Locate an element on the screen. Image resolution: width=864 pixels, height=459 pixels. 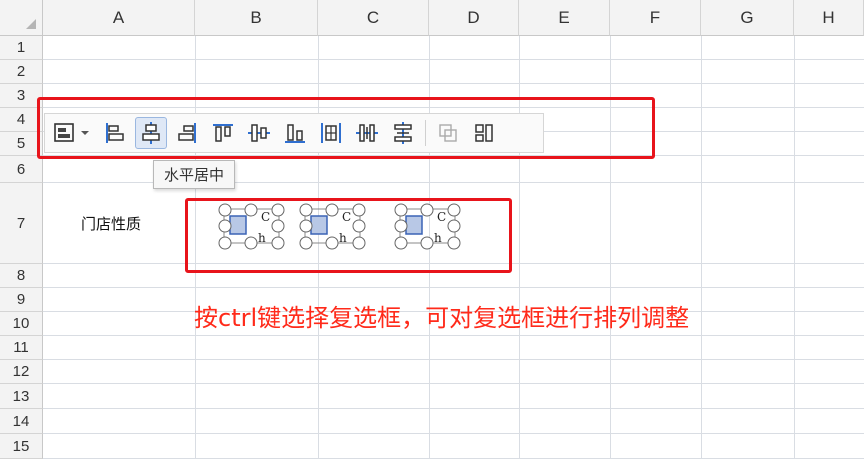
column-header-c: C is located at coordinates (373, 18).